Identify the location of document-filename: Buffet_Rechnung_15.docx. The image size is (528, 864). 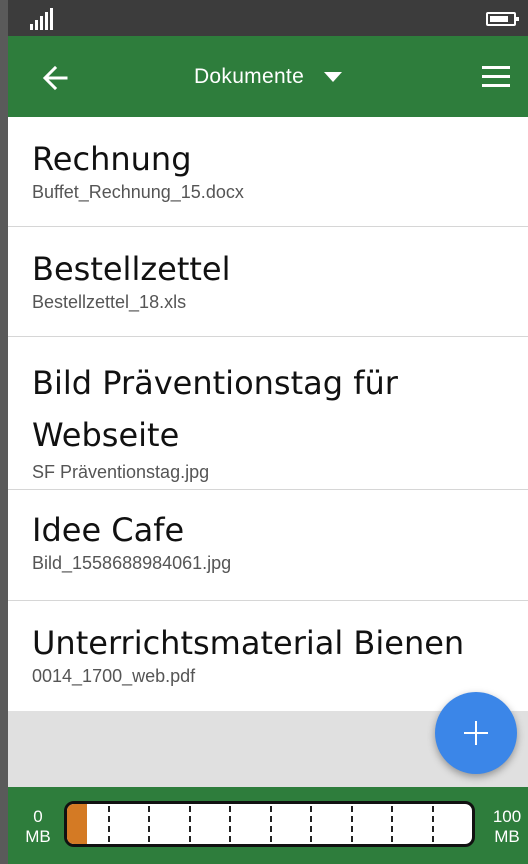
(138, 192).